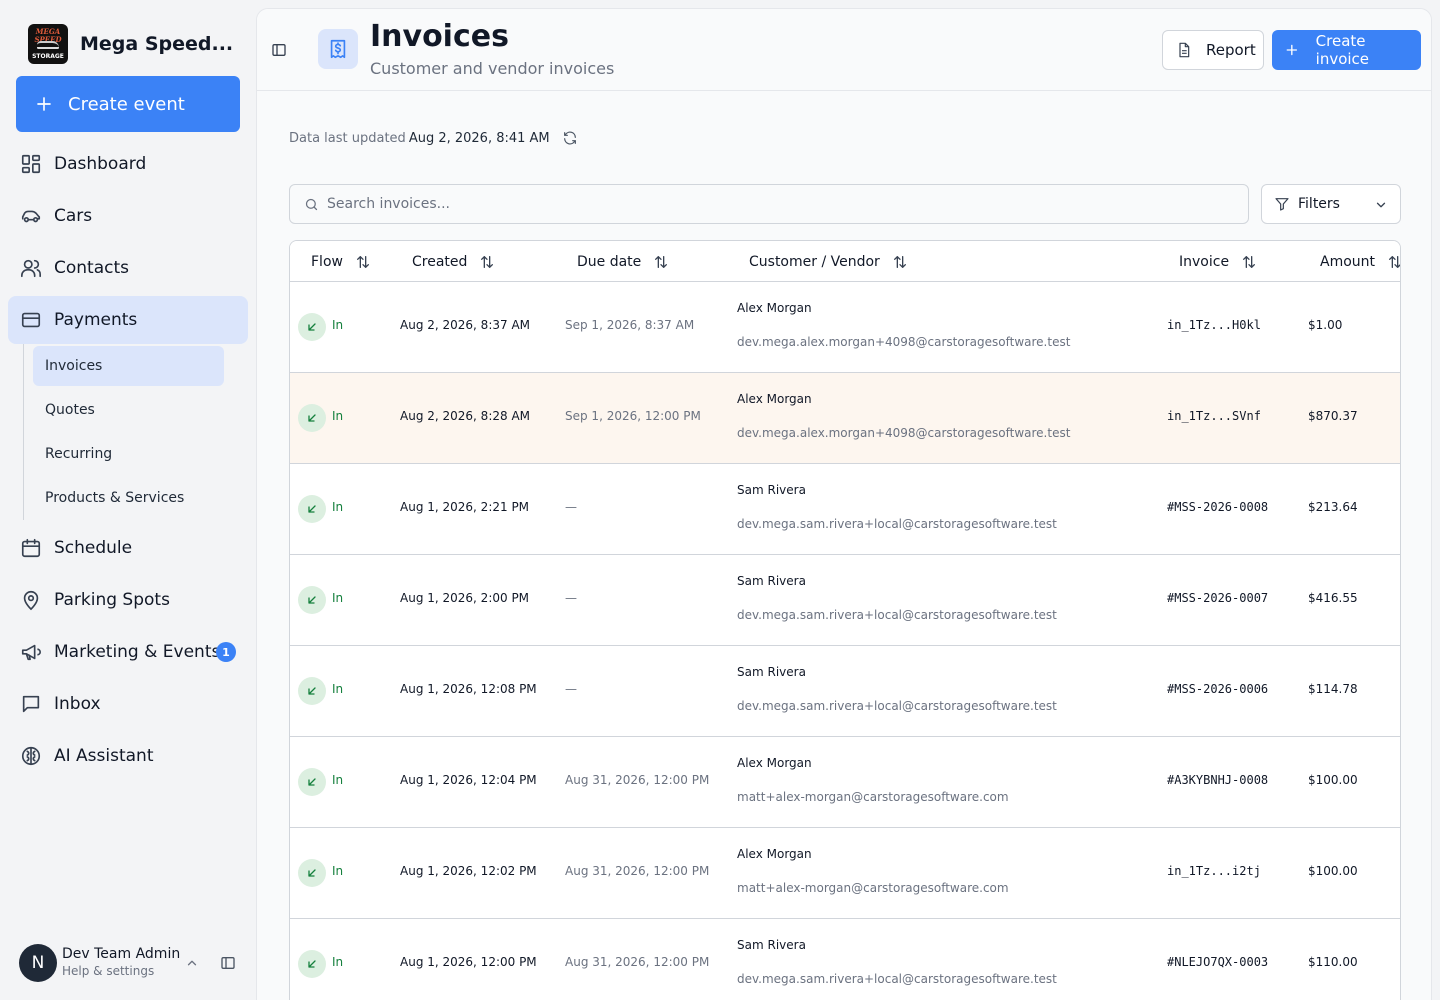  Describe the element at coordinates (128, 216) in the screenshot. I see `nav-item-cars: Cars` at that location.